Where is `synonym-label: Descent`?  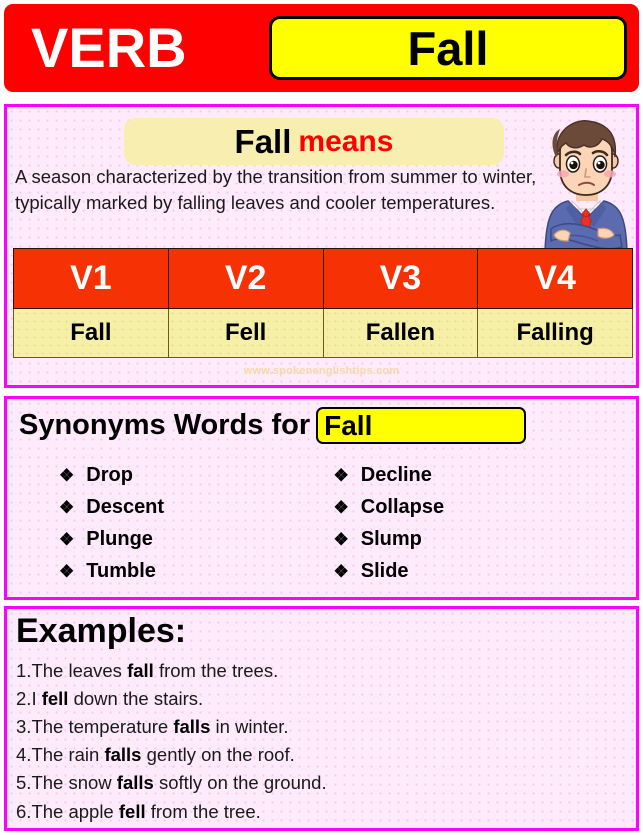 synonym-label: Descent is located at coordinates (125, 507).